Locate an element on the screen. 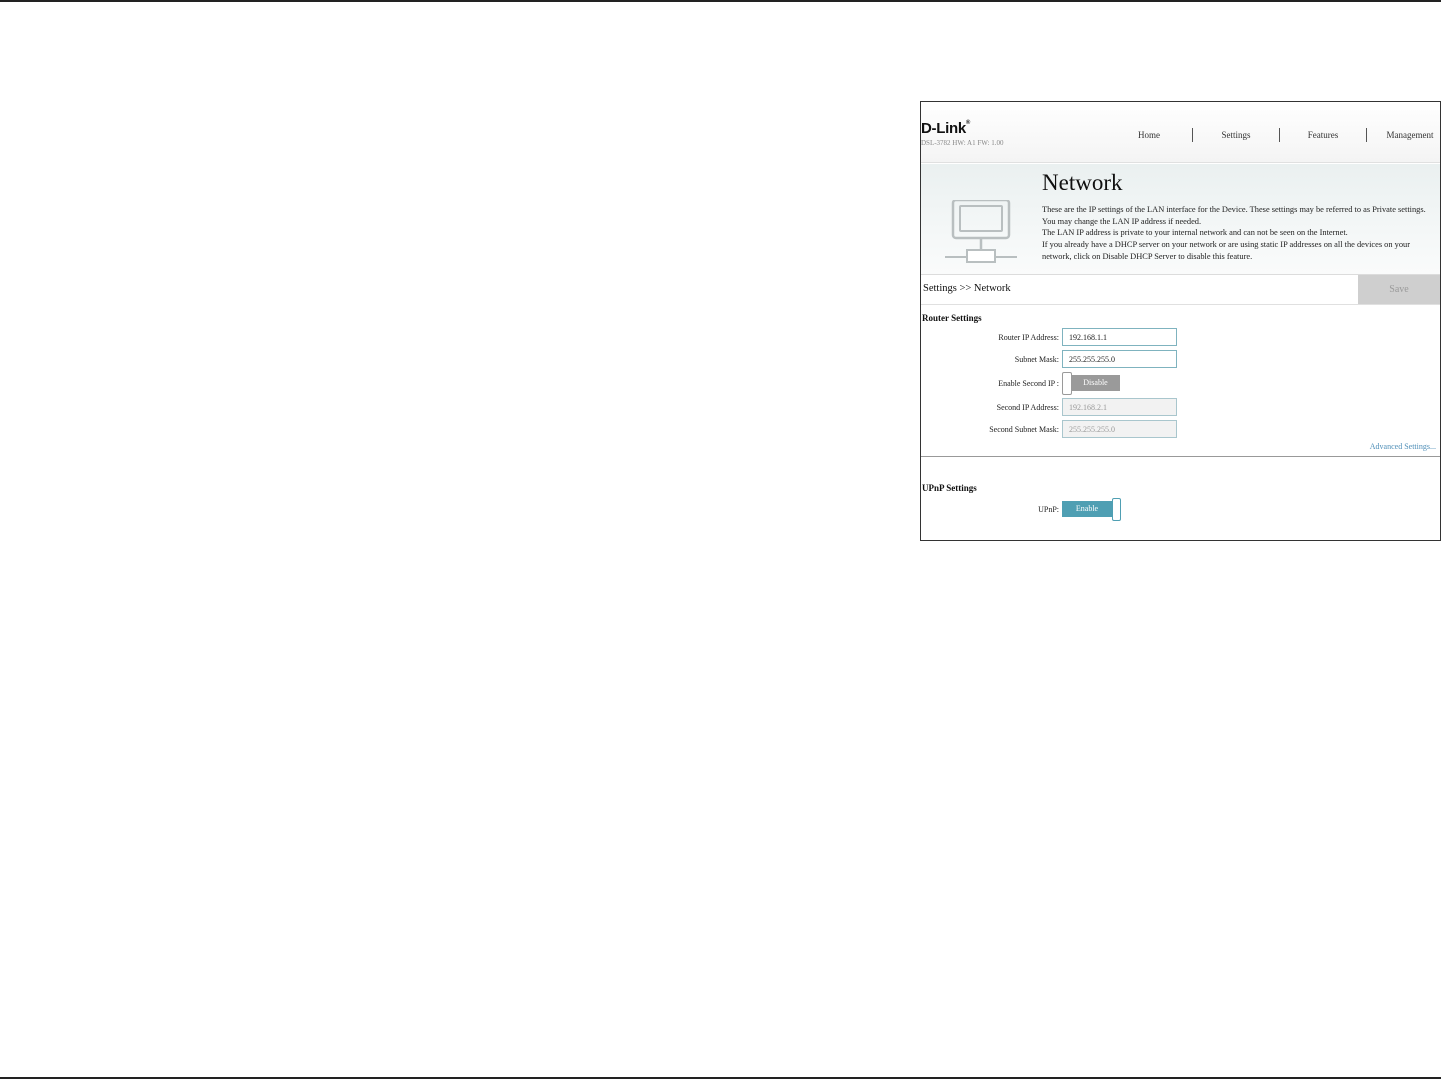 Image resolution: width=1441 pixels, height=1080 pixels. page-bottom-rule is located at coordinates (720, 1078).